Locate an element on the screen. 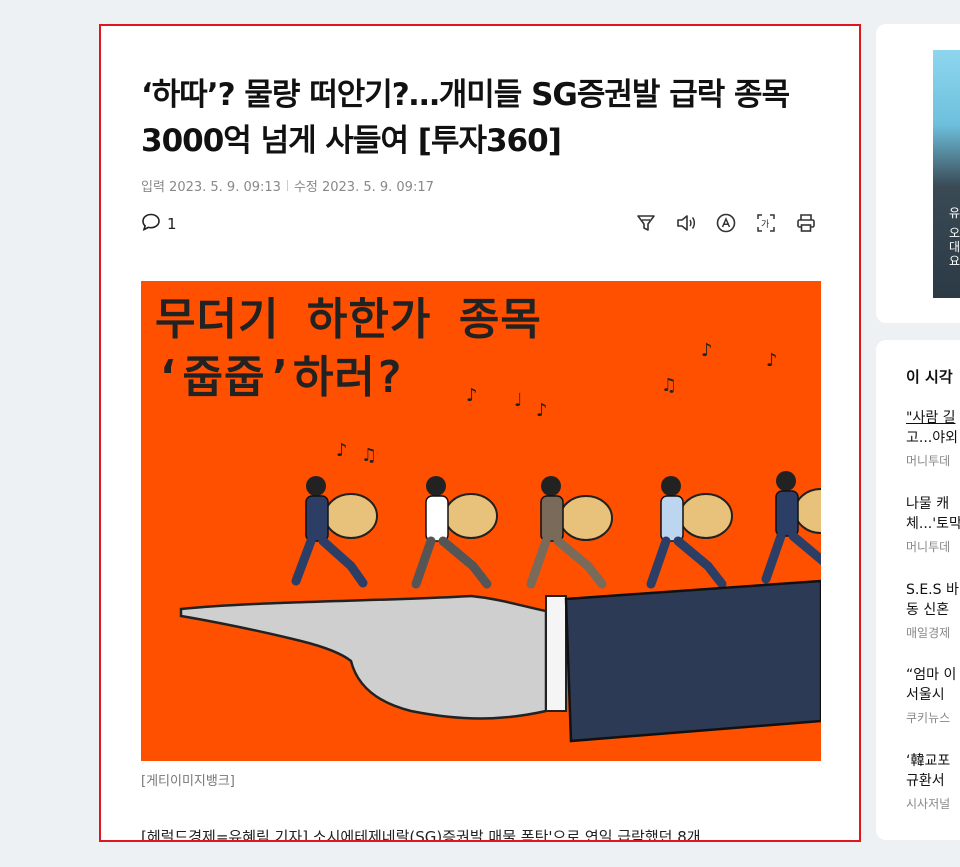  news-item-headline: ‘韓교포 is located at coordinates (933, 761).